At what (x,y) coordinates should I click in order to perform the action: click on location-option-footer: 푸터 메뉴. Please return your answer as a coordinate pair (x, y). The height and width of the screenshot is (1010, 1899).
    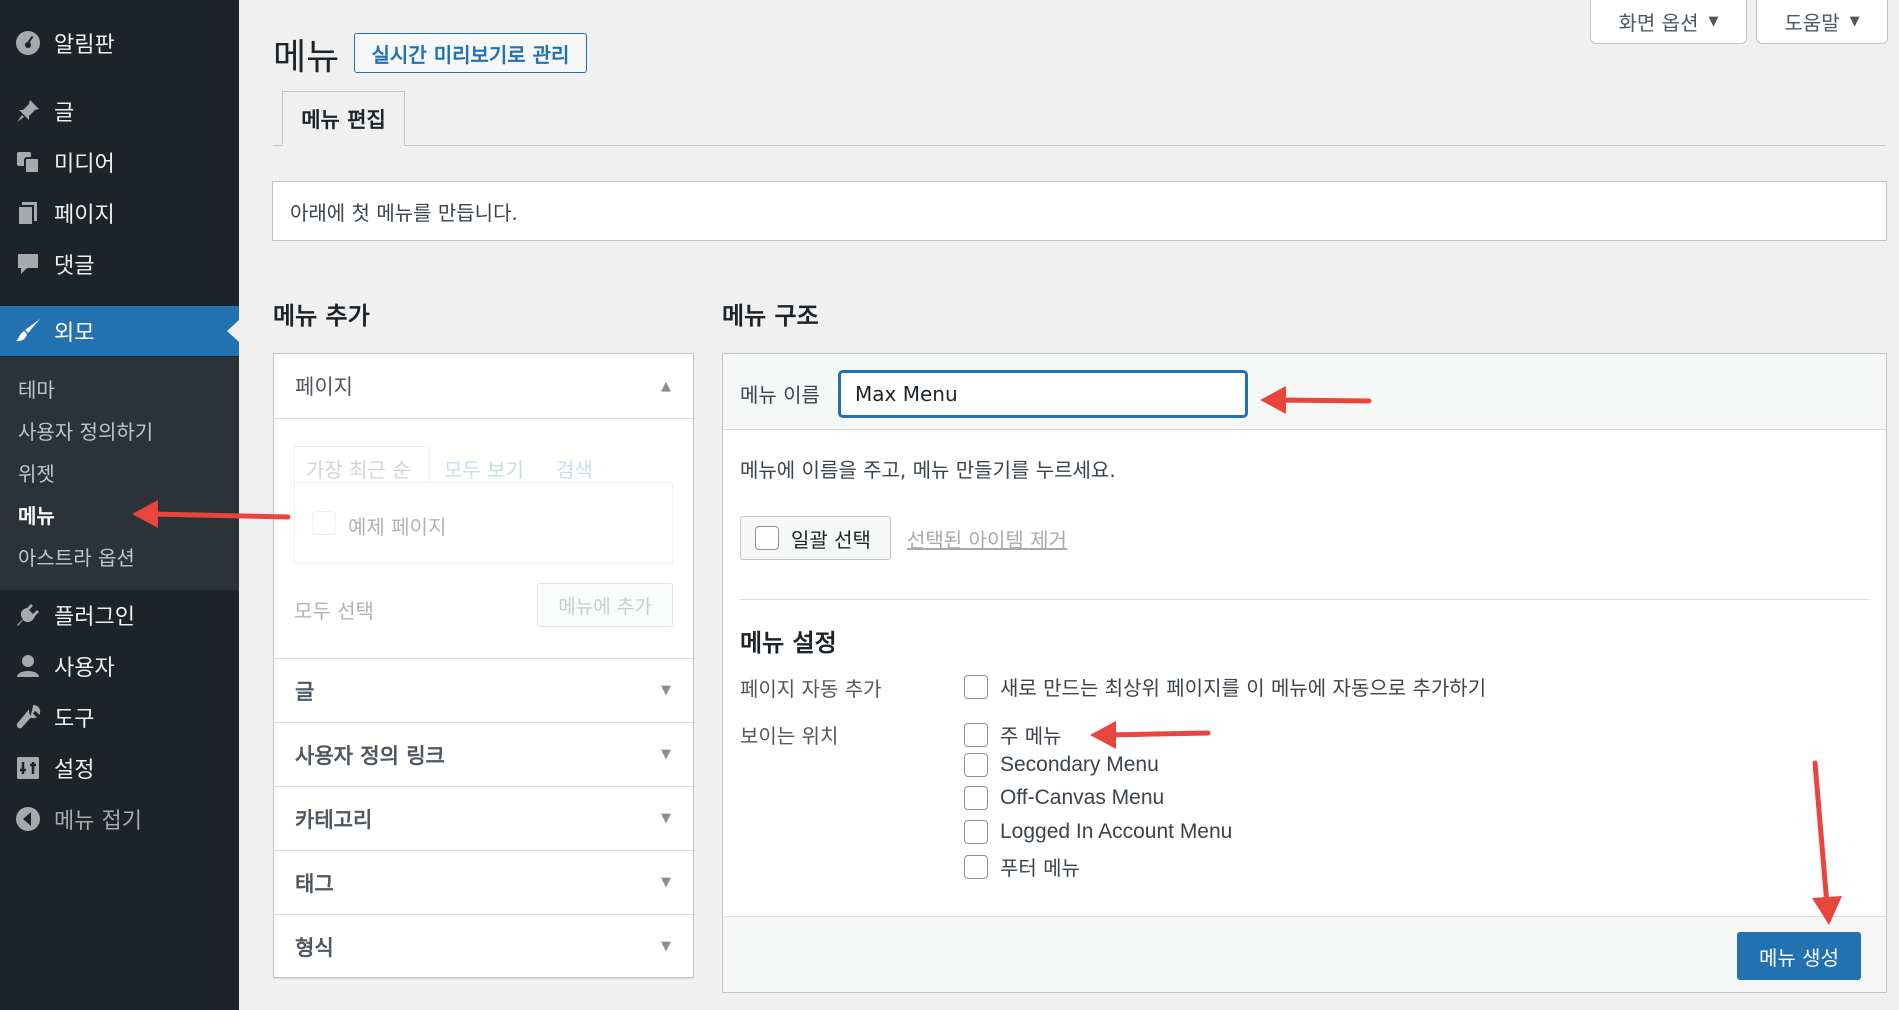
    Looking at the image, I should click on (1022, 866).